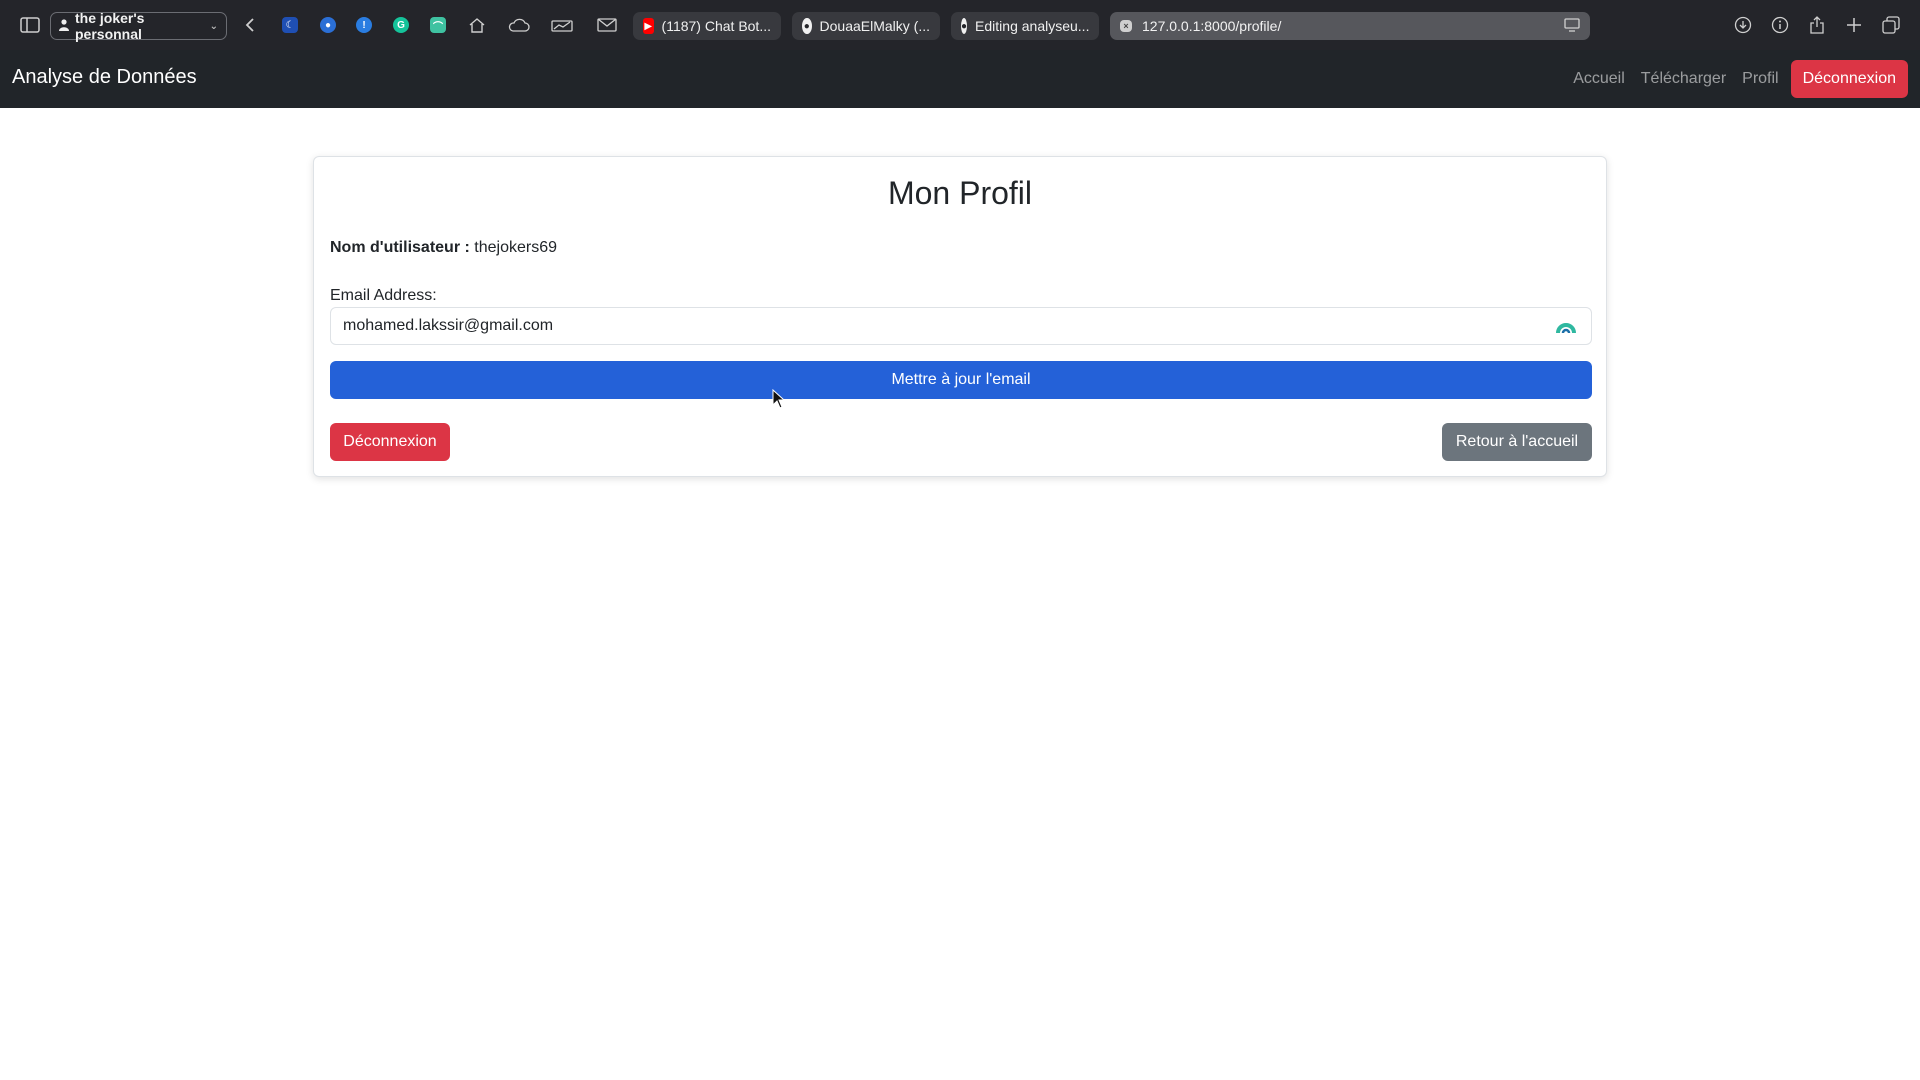 The width and height of the screenshot is (1920, 1080). I want to click on nav-link-accueil: Accueil, so click(1599, 79).